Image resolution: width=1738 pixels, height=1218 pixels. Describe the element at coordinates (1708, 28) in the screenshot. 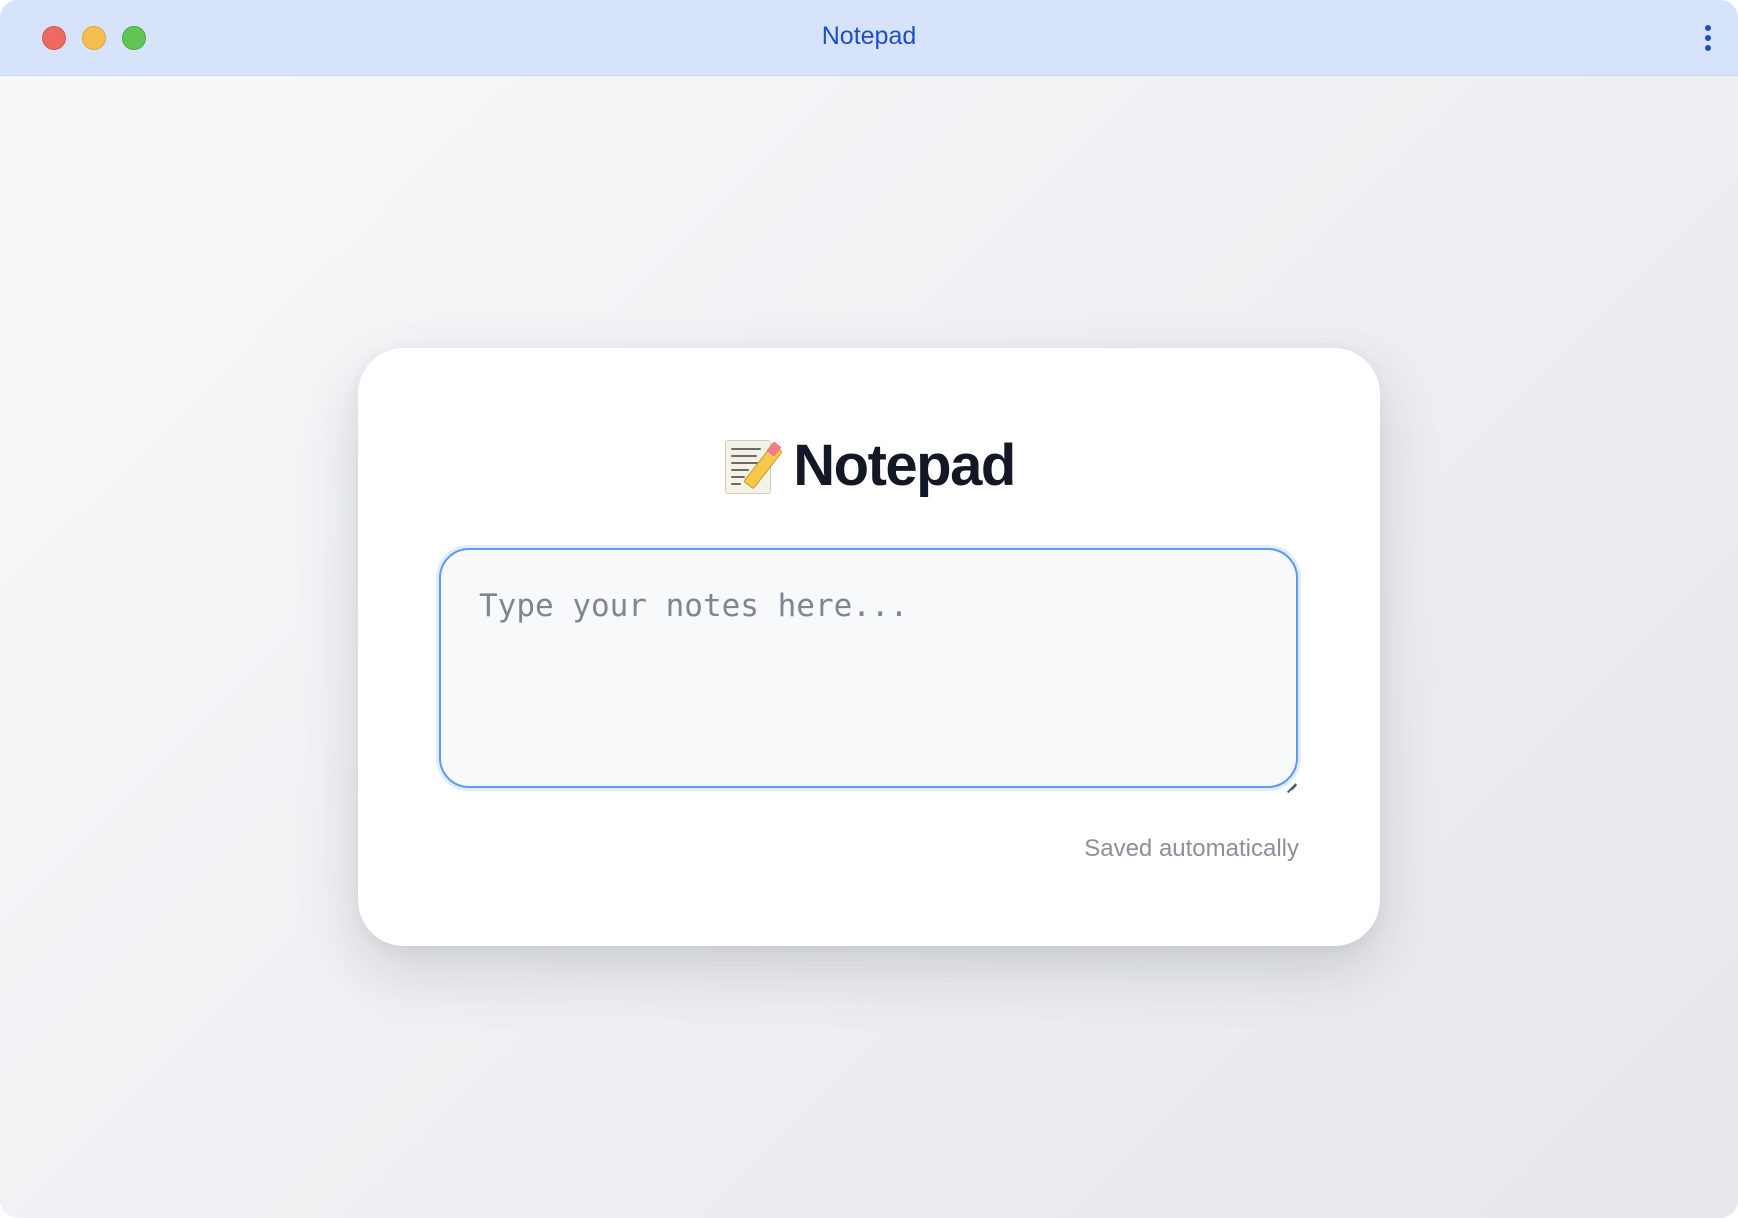

I see `more-vertical-icon` at that location.